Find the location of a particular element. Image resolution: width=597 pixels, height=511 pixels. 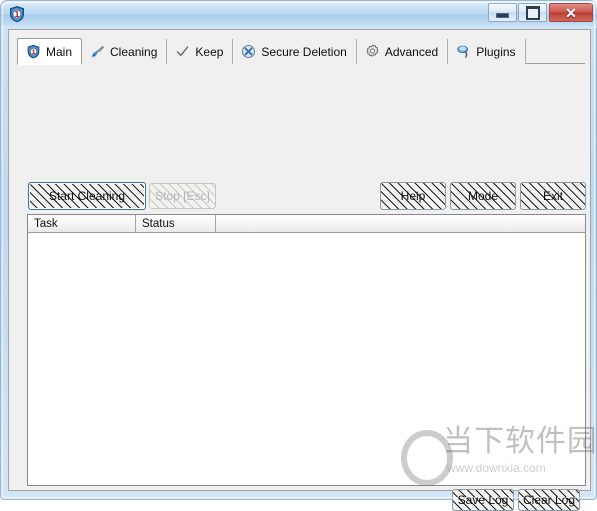

tab-label: Main is located at coordinates (59, 51).